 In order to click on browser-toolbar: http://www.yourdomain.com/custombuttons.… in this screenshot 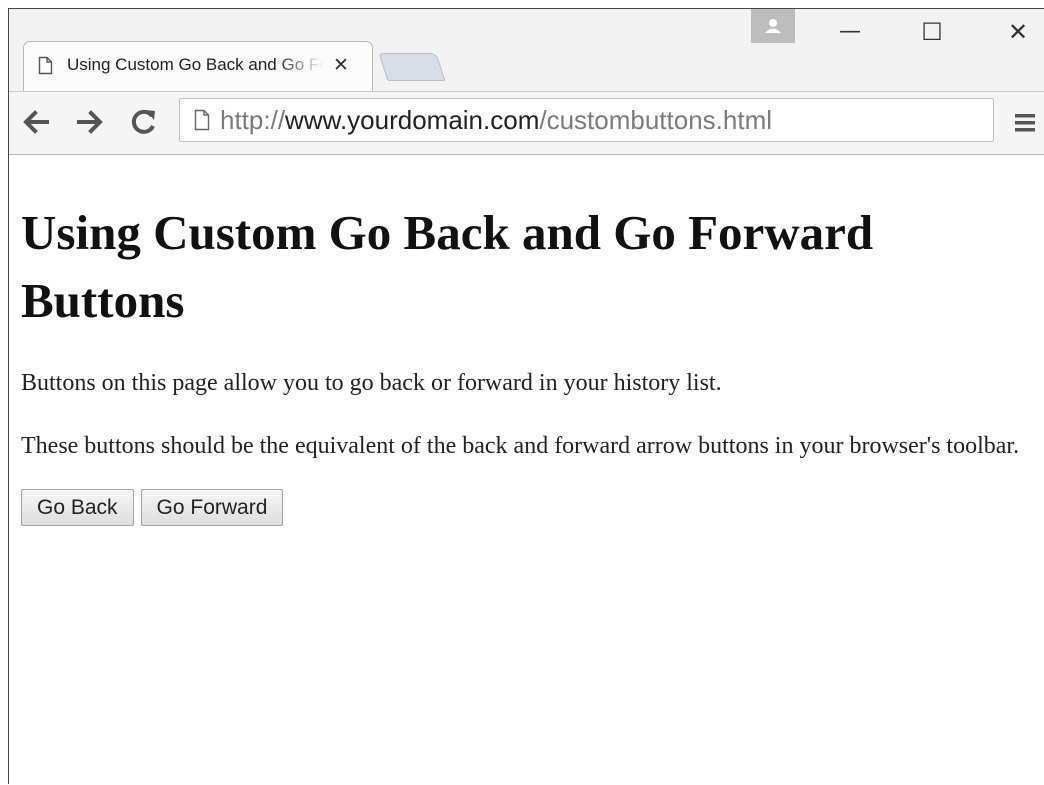, I will do `click(526, 123)`.